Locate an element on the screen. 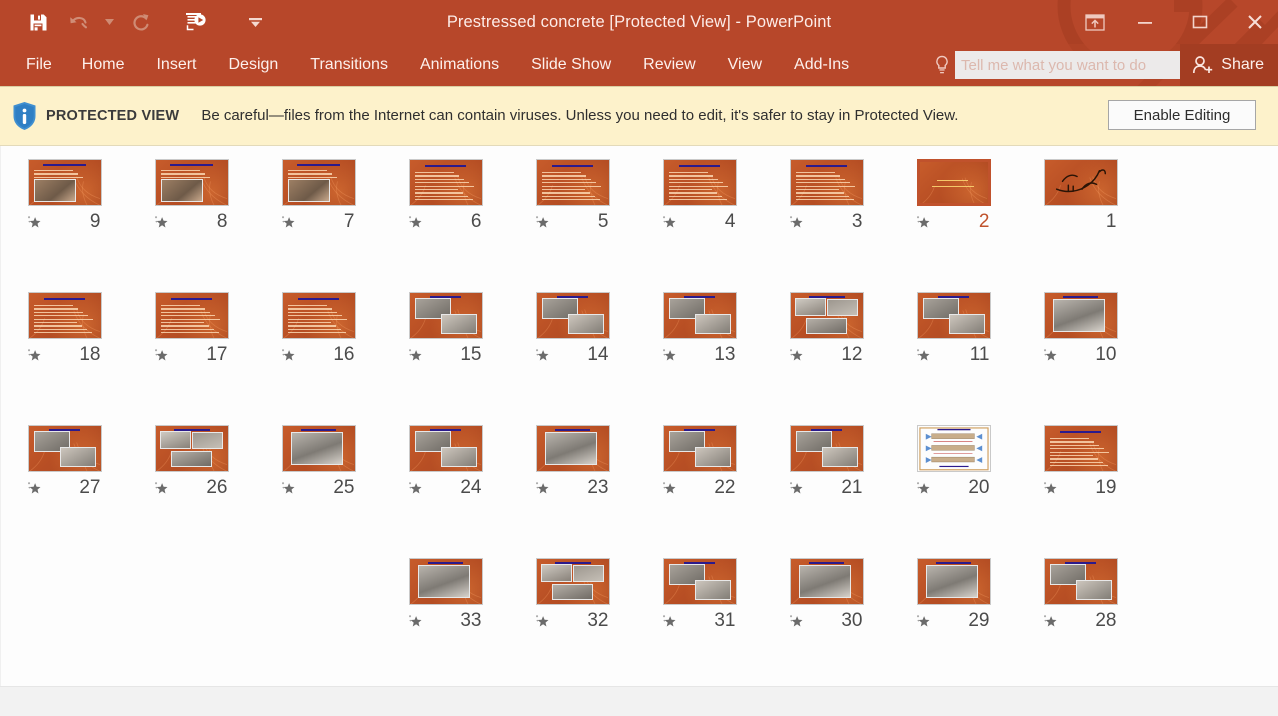 The image size is (1278, 716). tab-home: Home is located at coordinates (103, 65).